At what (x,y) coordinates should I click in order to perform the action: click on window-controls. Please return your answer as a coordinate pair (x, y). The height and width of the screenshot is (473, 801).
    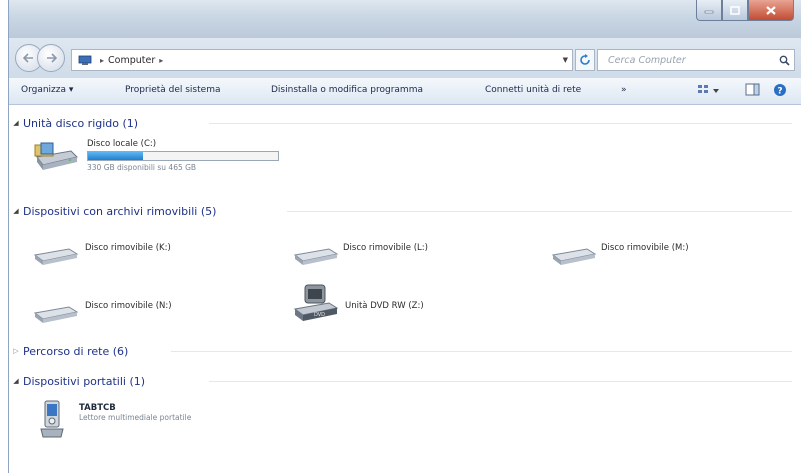
    Looking at the image, I should click on (745, 10).